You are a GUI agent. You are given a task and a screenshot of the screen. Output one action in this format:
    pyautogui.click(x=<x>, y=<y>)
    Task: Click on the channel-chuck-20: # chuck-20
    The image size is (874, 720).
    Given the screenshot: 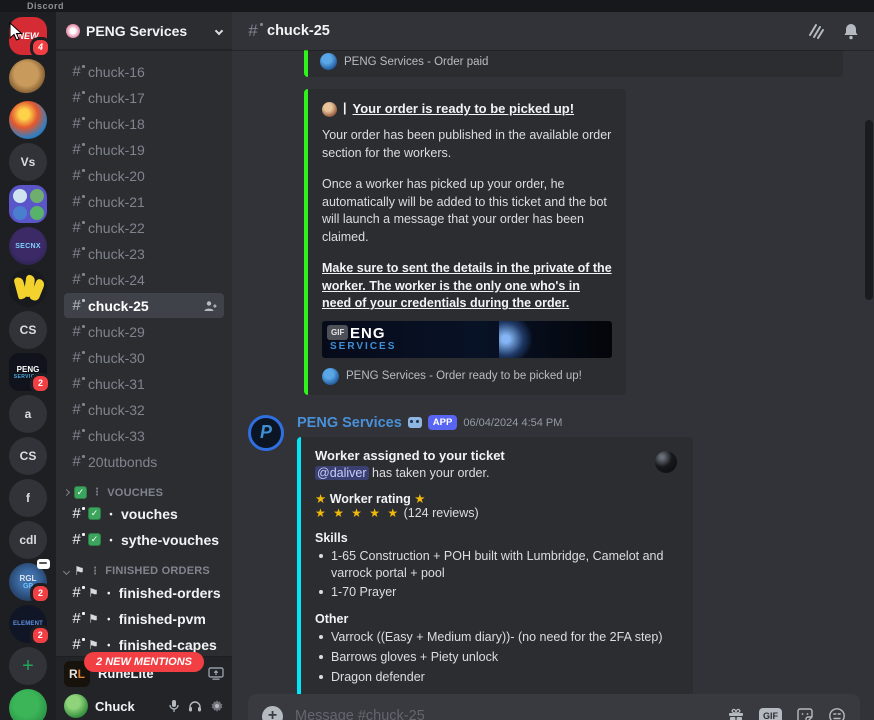 What is the action you would take?
    pyautogui.click(x=144, y=175)
    